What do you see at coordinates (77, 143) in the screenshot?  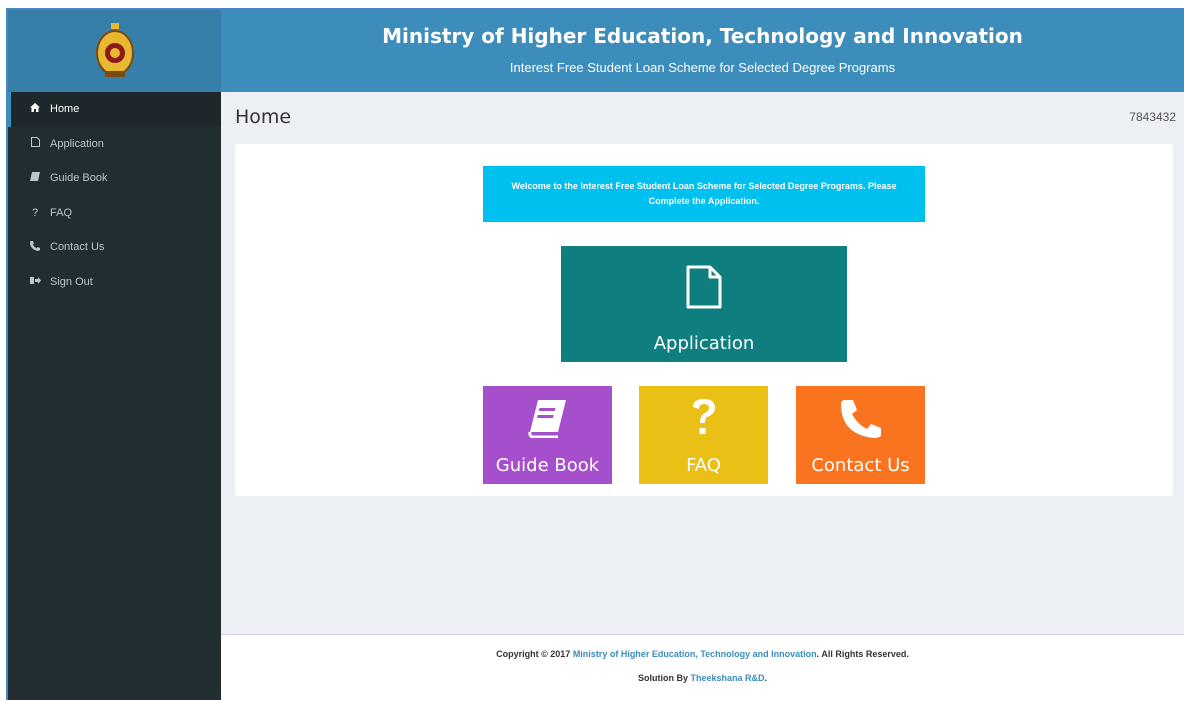 I see `sidebar-item-label: Application` at bounding box center [77, 143].